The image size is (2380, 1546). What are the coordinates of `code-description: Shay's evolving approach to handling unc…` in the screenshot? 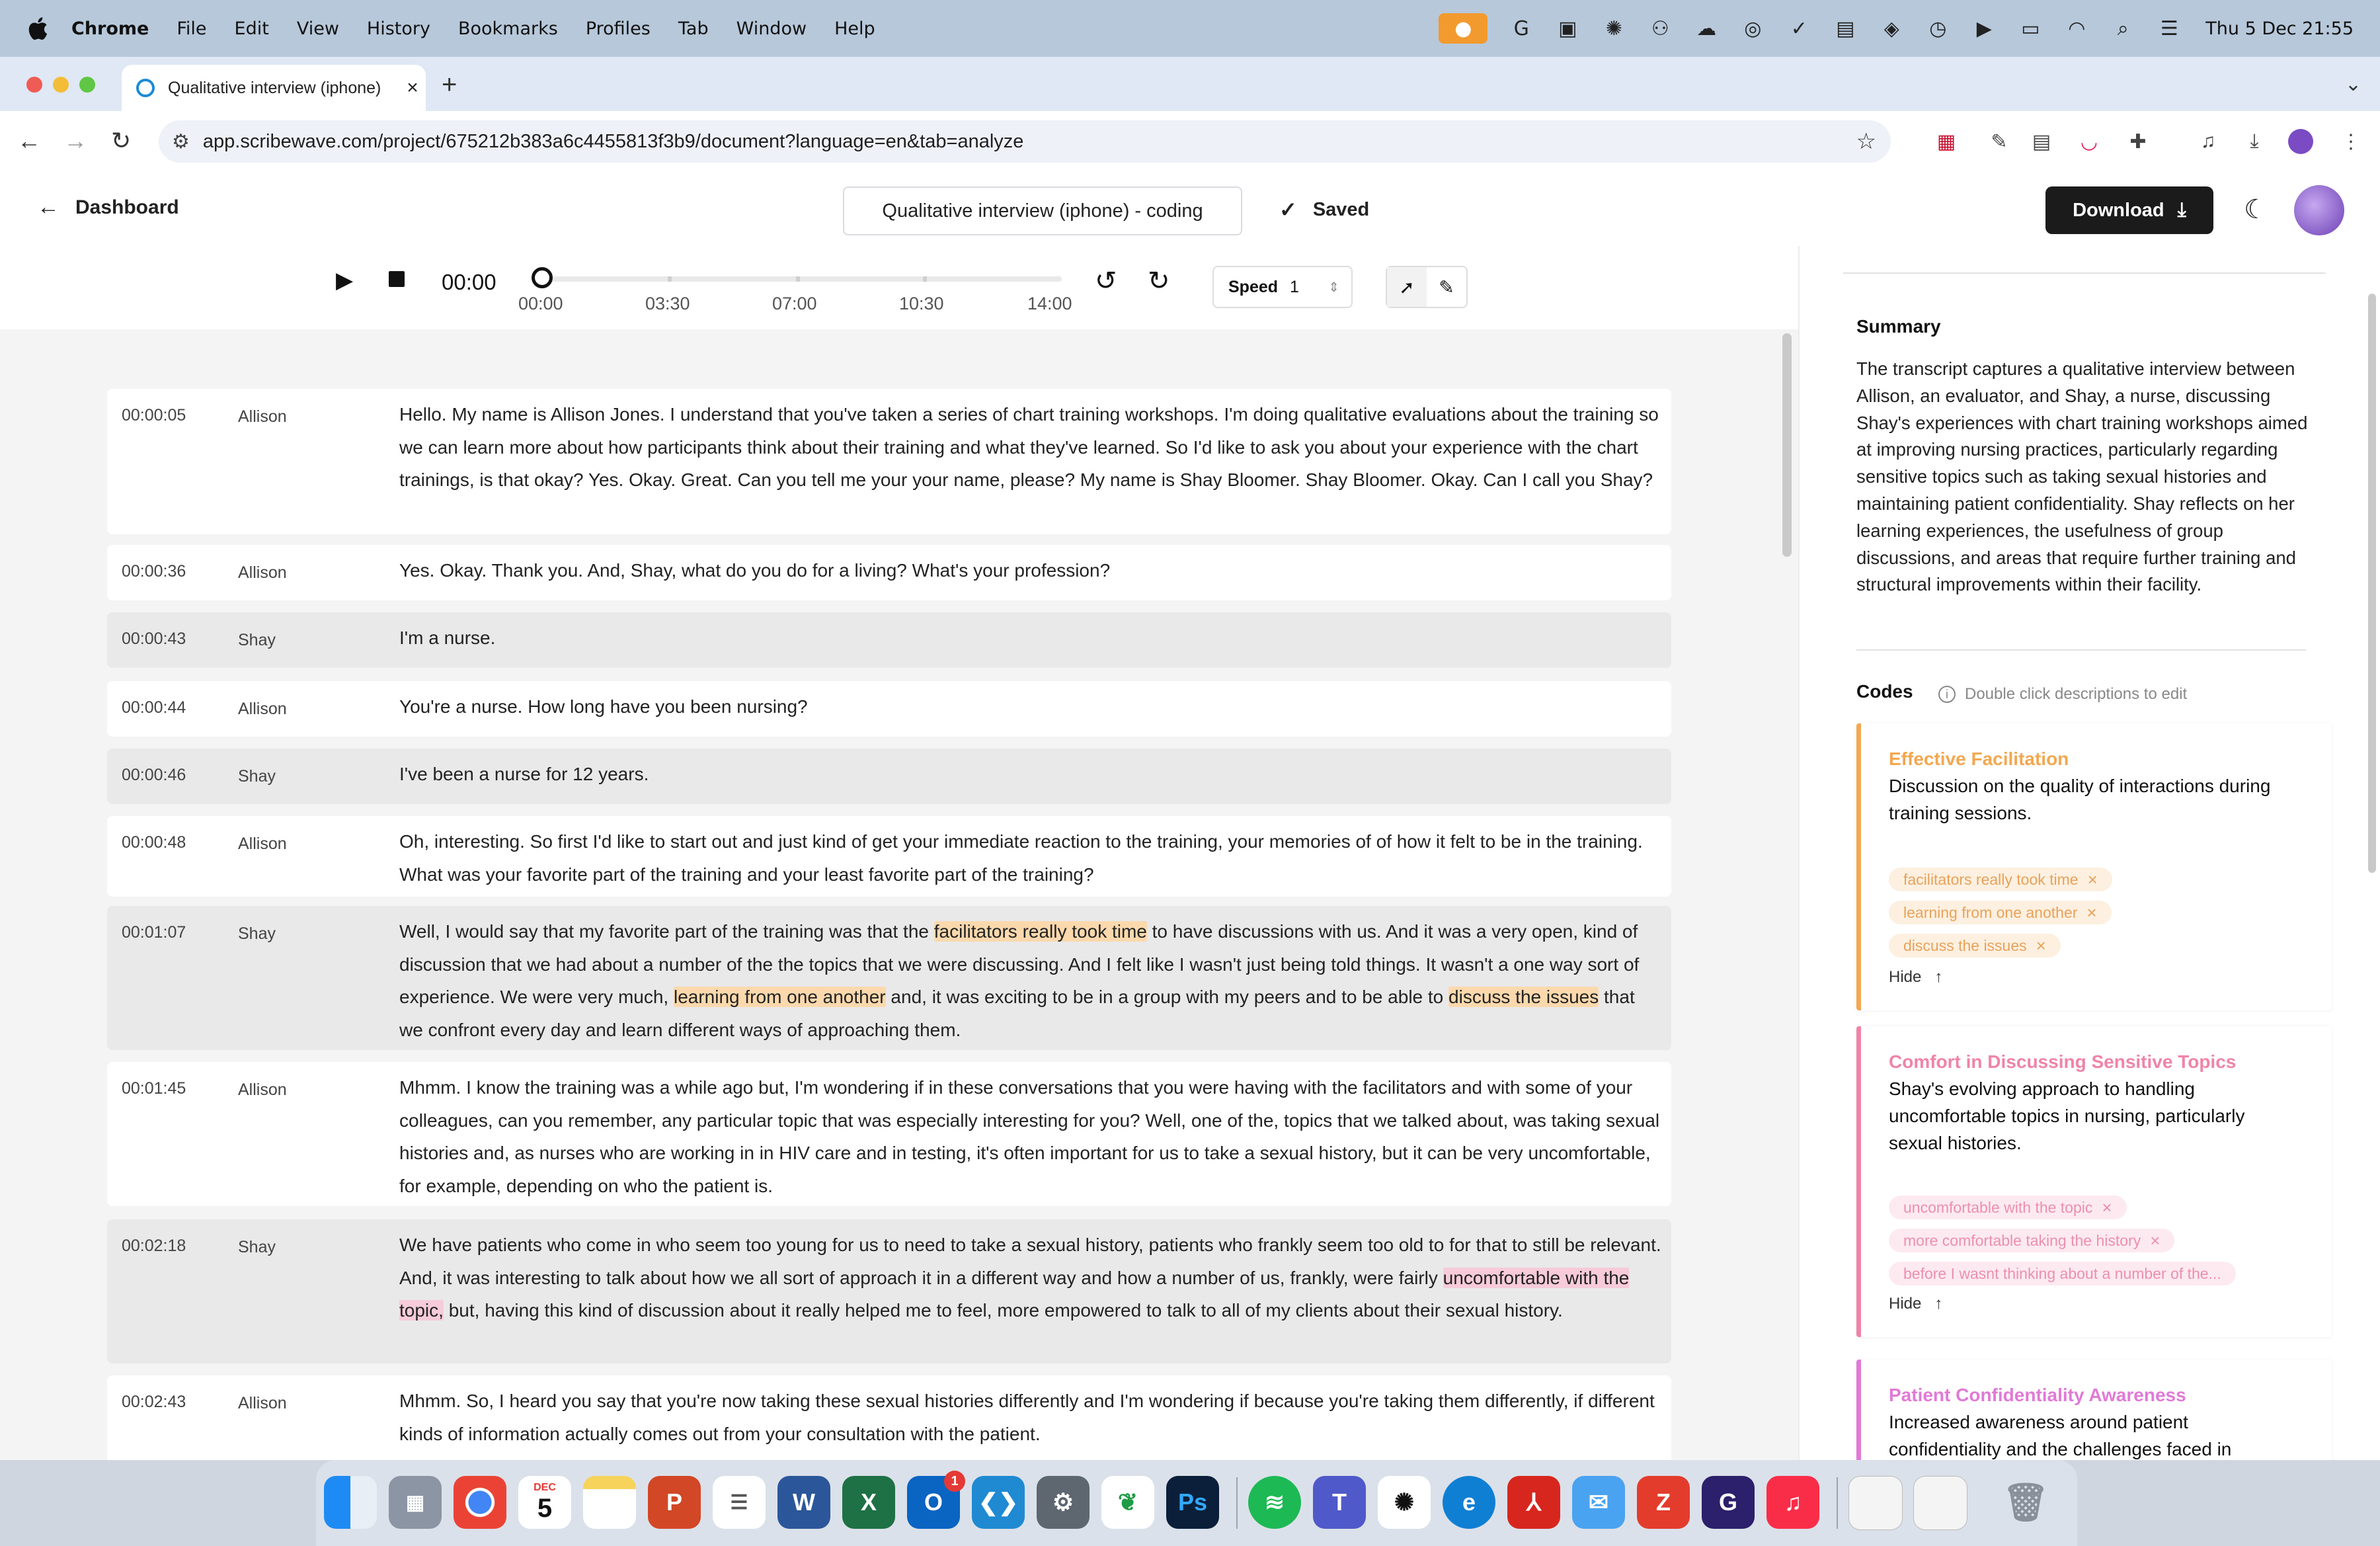 It's located at (2094, 1116).